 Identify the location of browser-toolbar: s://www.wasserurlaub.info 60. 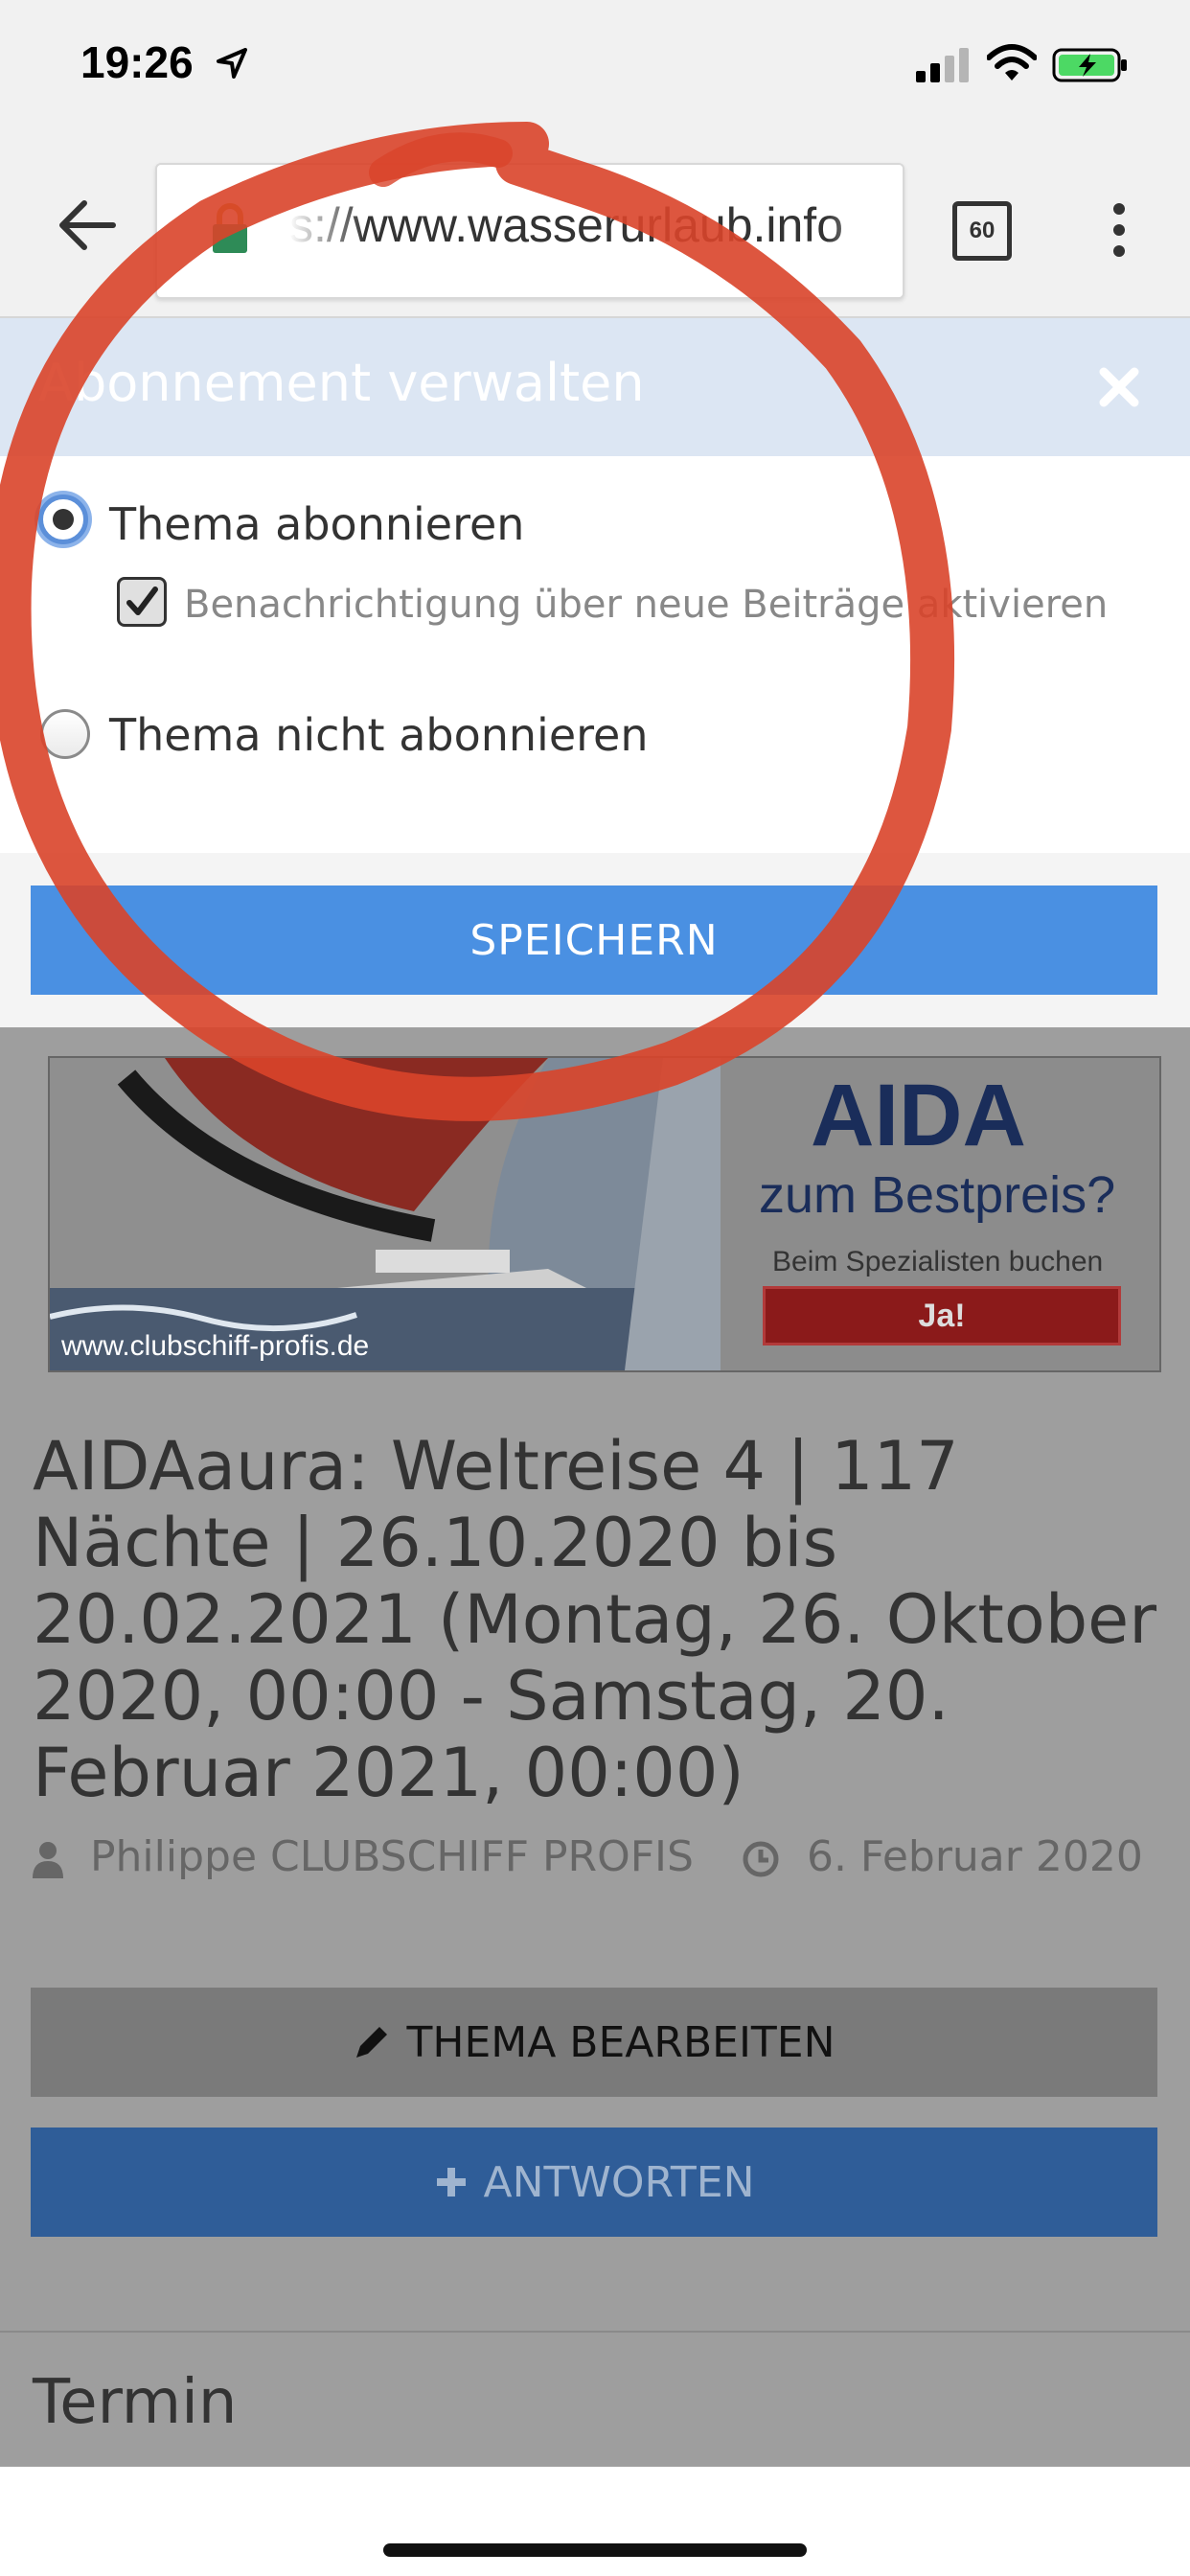
(595, 223).